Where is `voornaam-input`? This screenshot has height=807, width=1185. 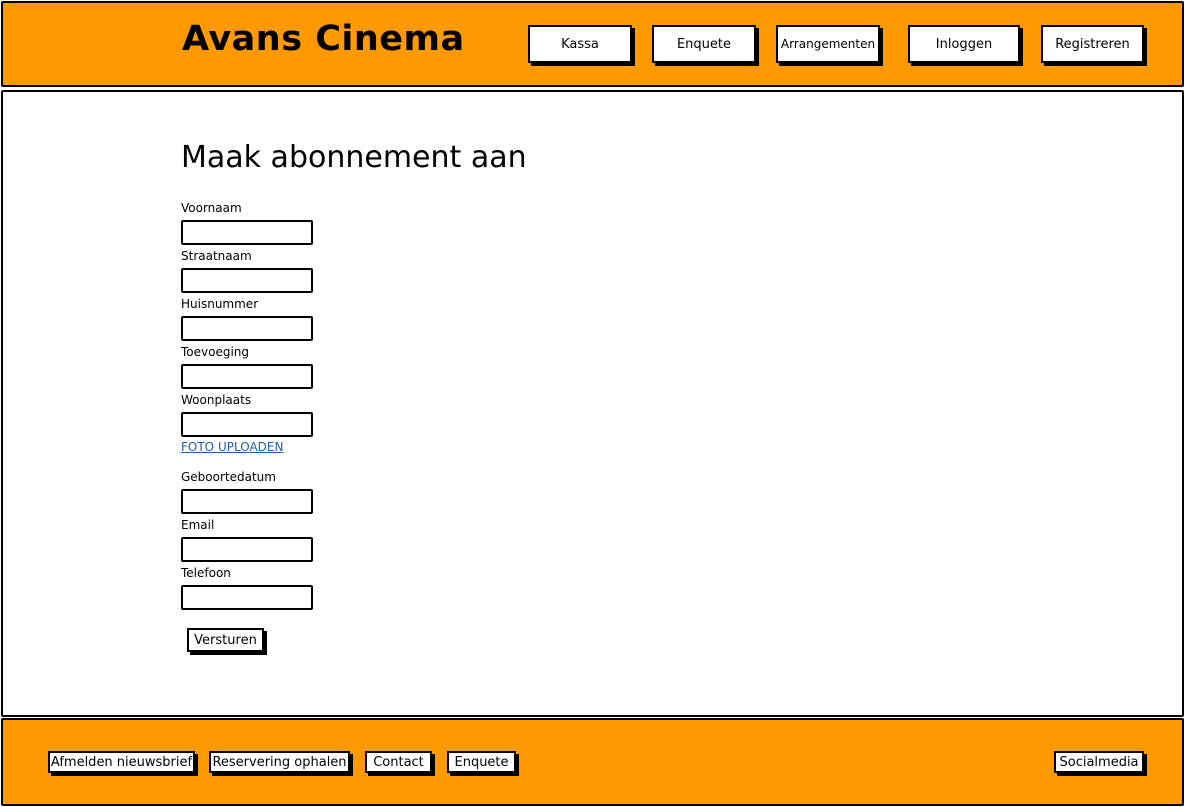
voornaam-input is located at coordinates (247, 232).